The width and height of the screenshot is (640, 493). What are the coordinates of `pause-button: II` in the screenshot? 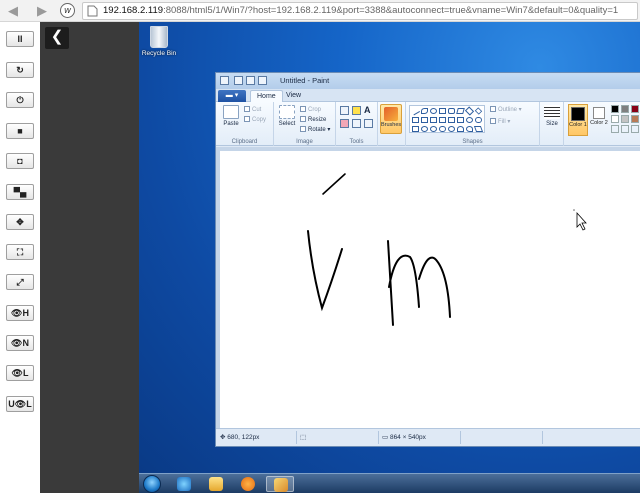 It's located at (20, 39).